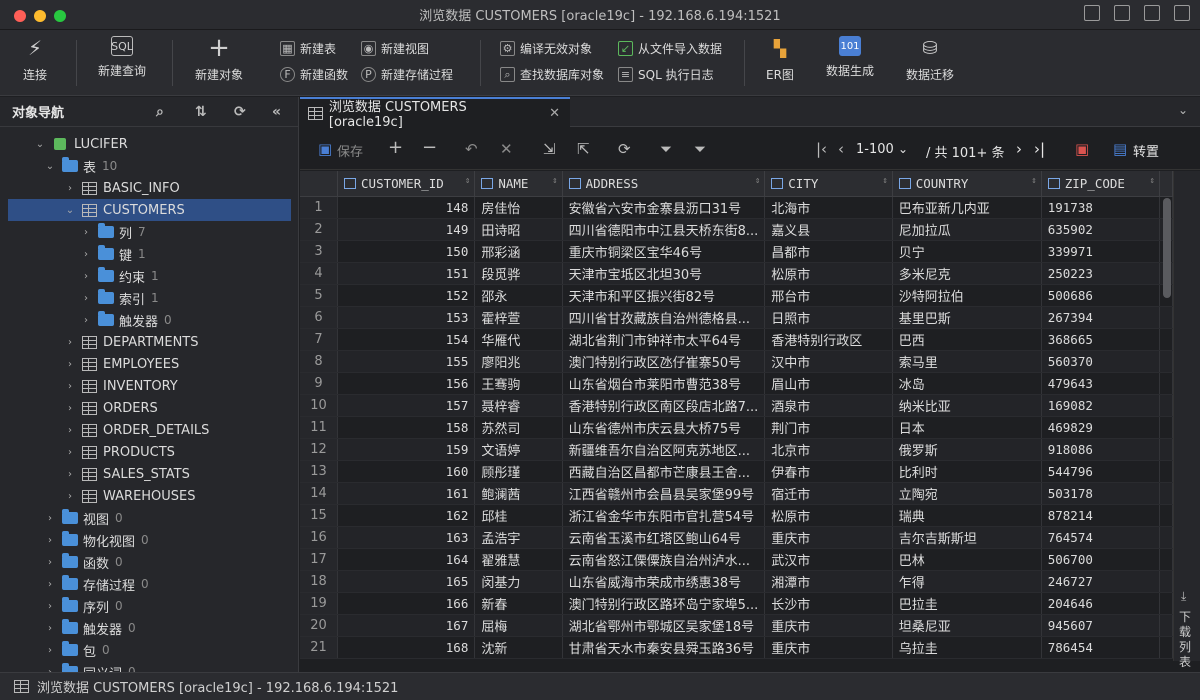 The width and height of the screenshot is (1200, 700). What do you see at coordinates (967, 581) in the screenshot?
I see `cell-country: 乍得` at bounding box center [967, 581].